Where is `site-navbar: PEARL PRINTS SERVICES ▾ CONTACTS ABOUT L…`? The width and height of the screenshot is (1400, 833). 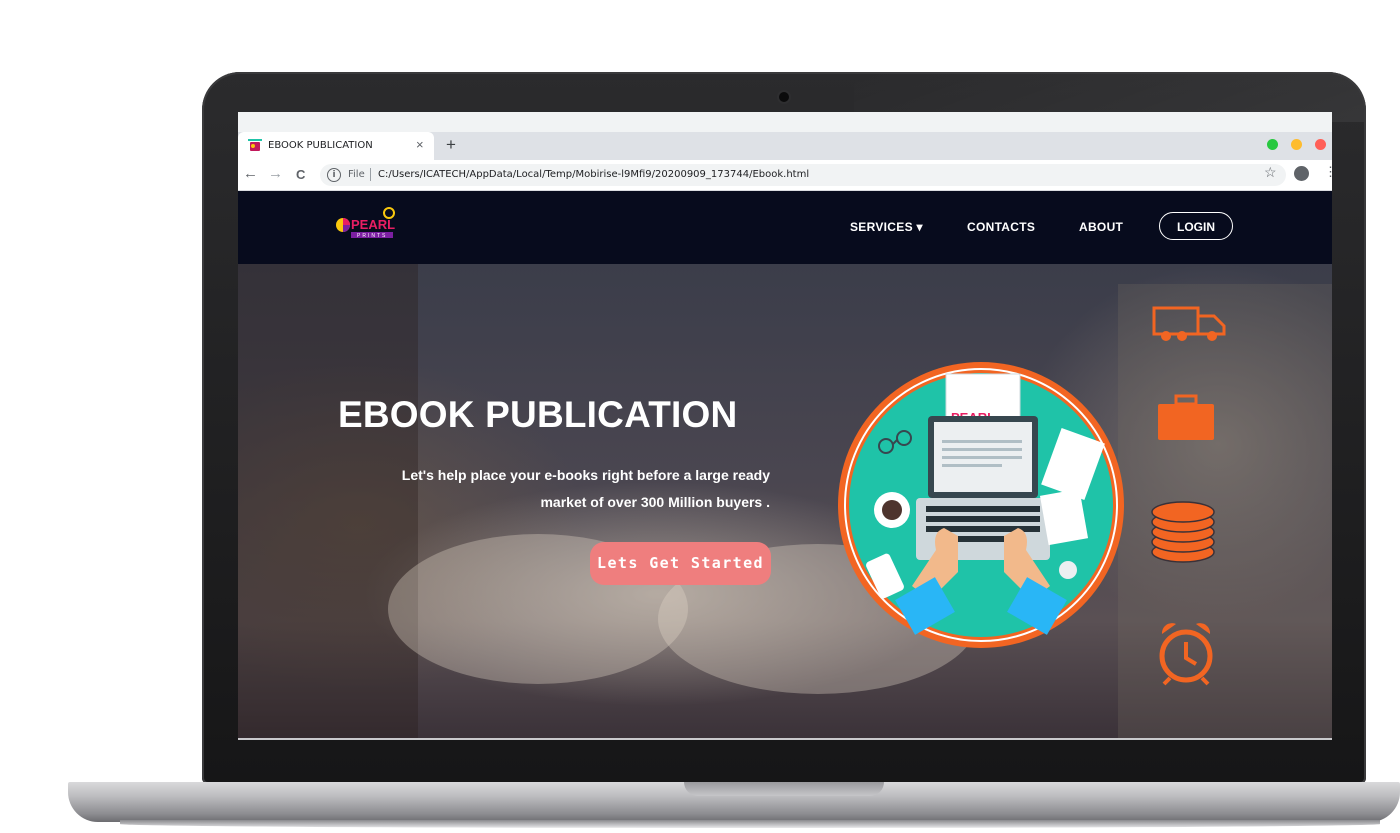 site-navbar: PEARL PRINTS SERVICES ▾ CONTACTS ABOUT L… is located at coordinates (785, 227).